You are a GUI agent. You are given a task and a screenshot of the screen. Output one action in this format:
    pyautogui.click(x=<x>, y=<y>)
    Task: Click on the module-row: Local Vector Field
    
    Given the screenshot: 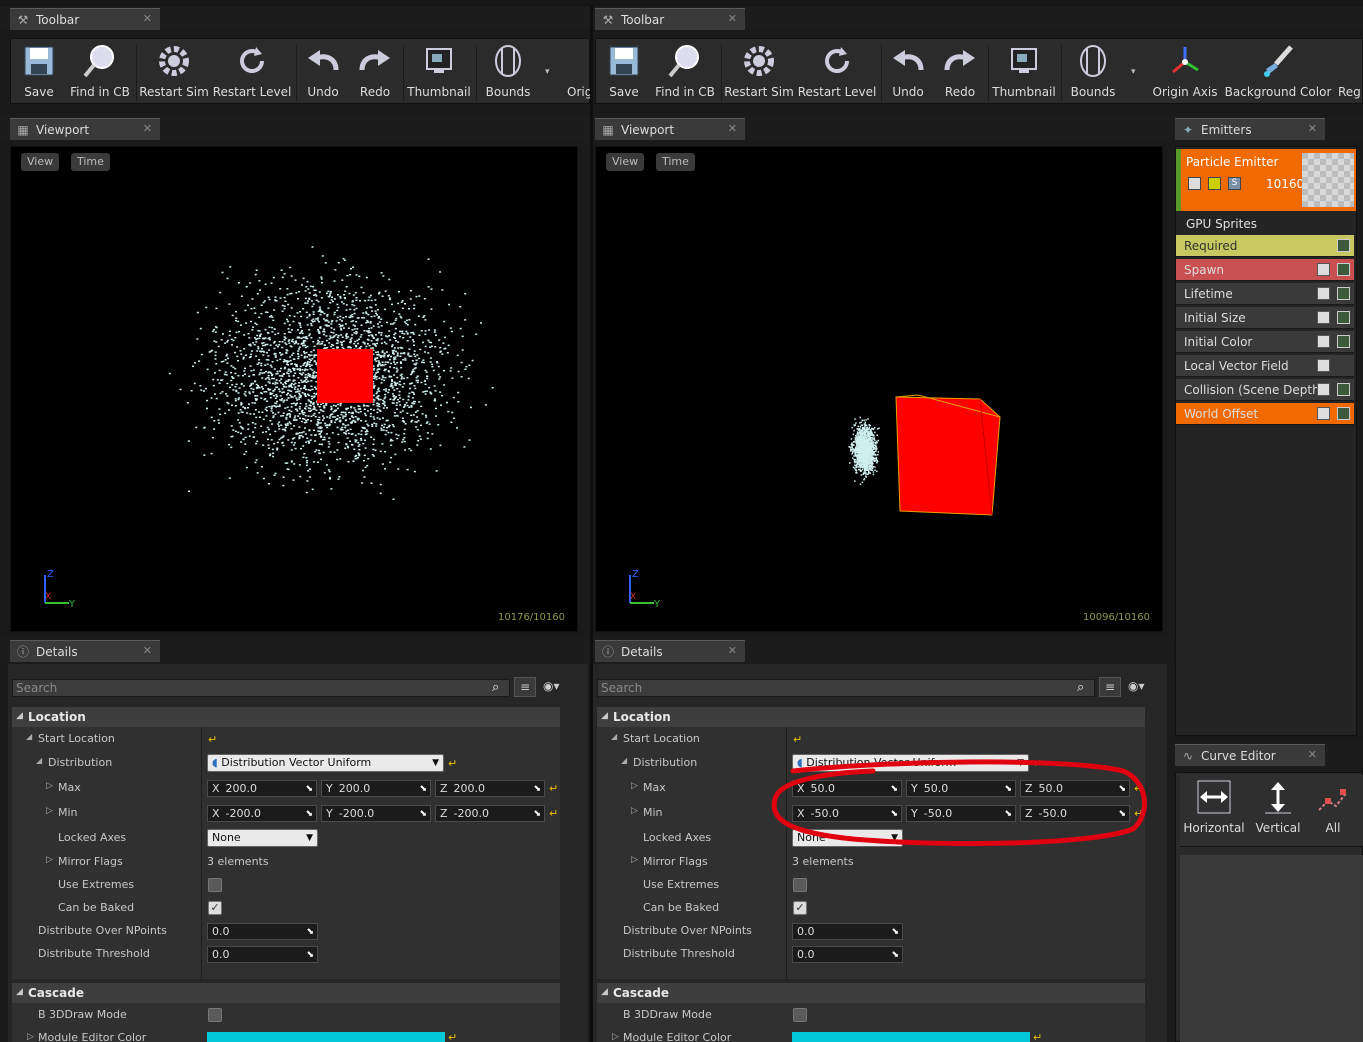 What is the action you would take?
    pyautogui.click(x=1265, y=366)
    